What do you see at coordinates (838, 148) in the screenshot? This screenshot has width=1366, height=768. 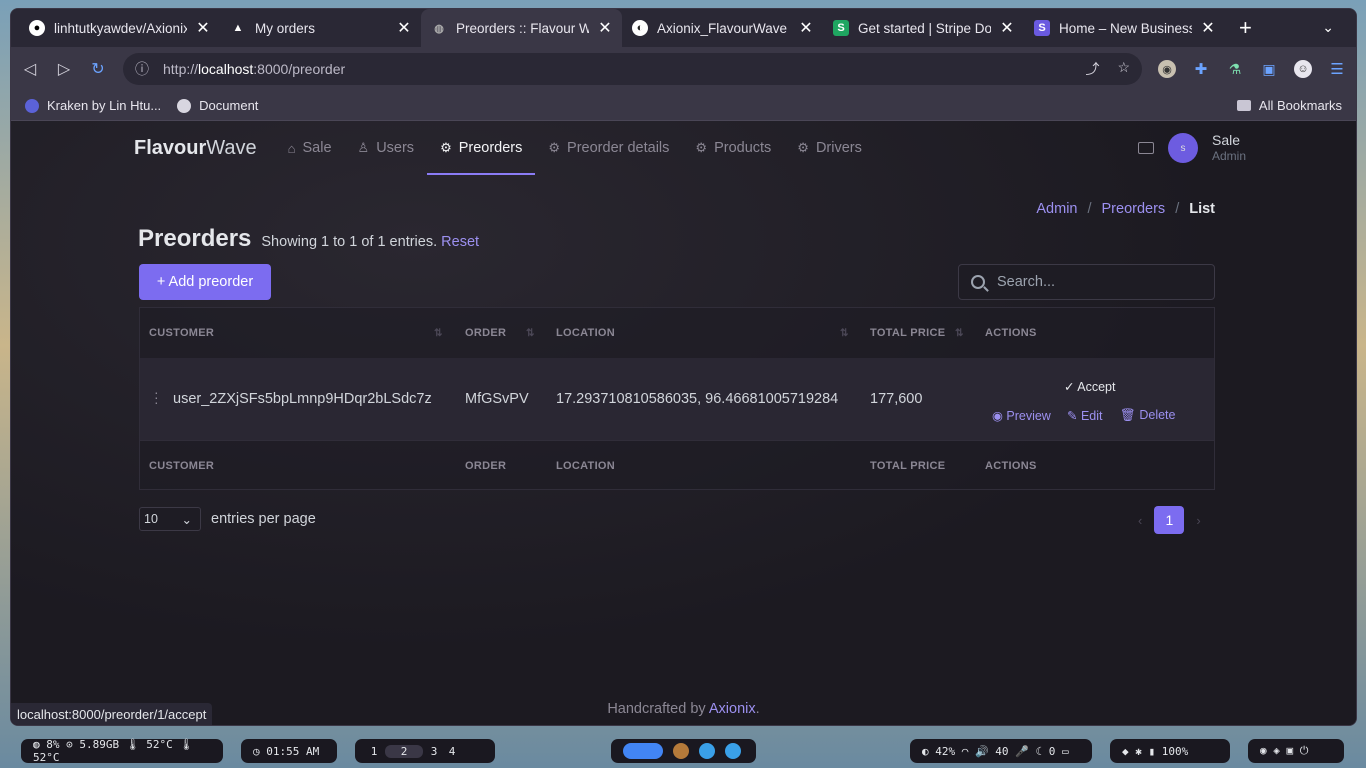 I see `nav-label: Drivers` at bounding box center [838, 148].